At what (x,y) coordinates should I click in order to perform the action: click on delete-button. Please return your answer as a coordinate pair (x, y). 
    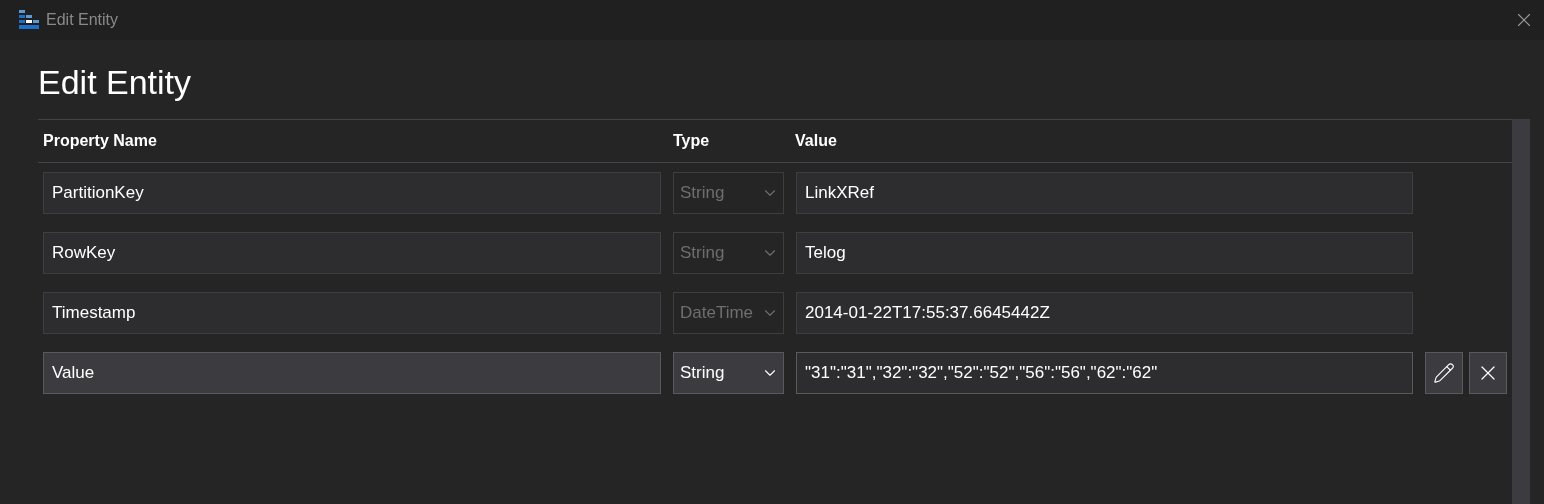
    Looking at the image, I should click on (1488, 373).